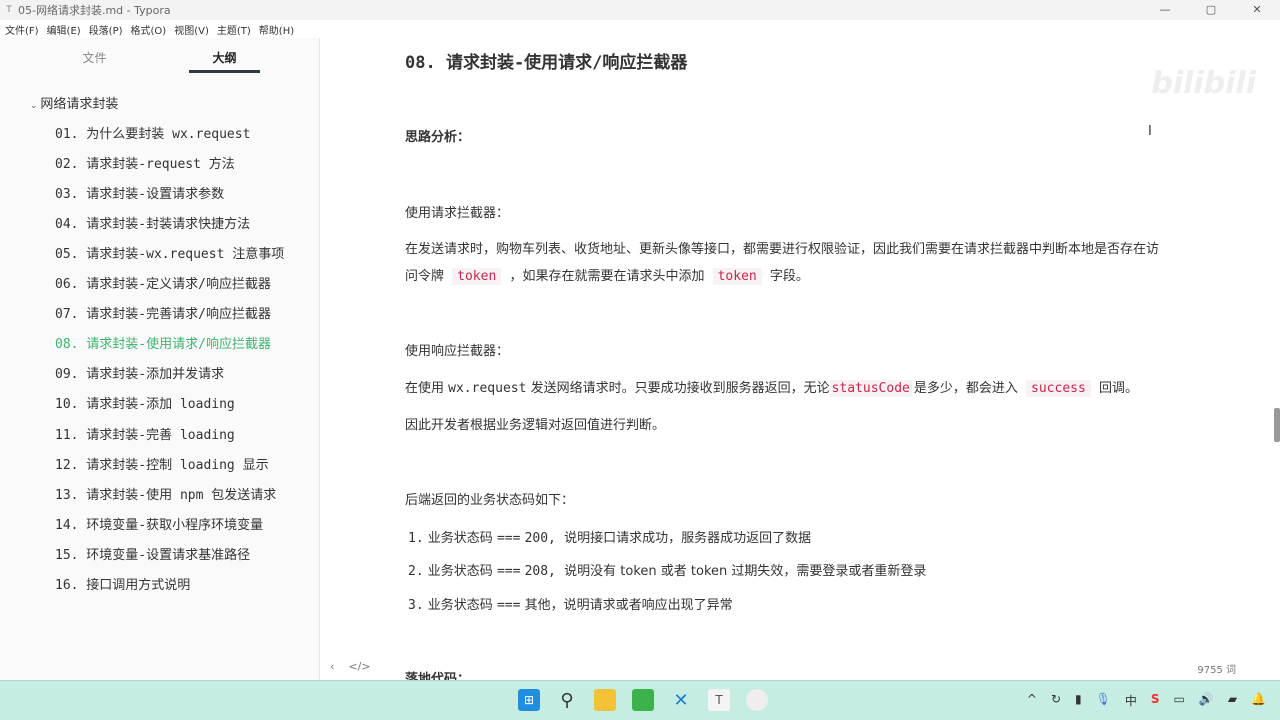  What do you see at coordinates (607, 276) in the screenshot?
I see `paragraph: 问令牌 token ，如果存在就需要在请求头中添加 token 字段。` at bounding box center [607, 276].